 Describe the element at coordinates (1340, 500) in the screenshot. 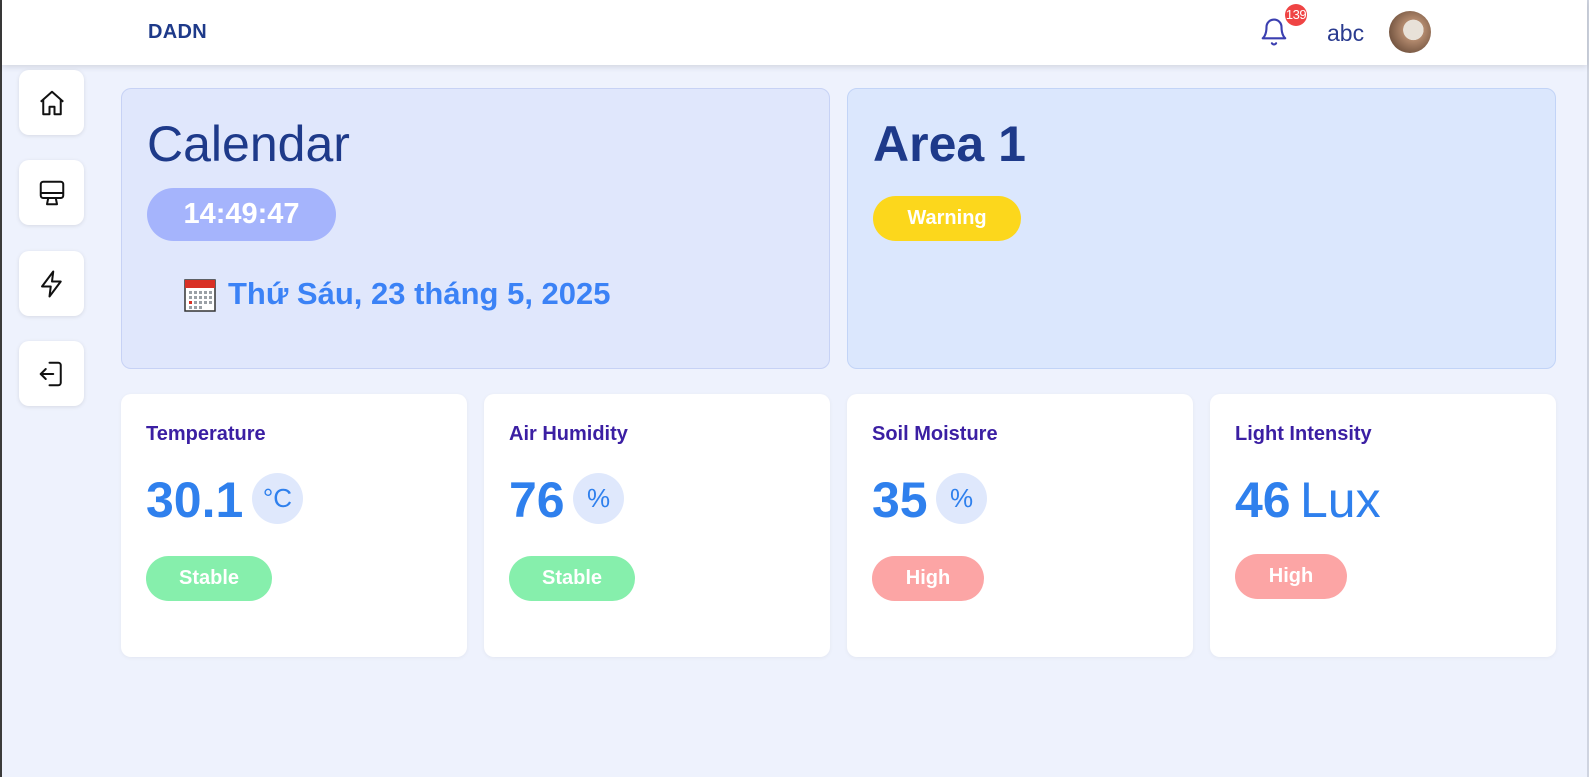

I see `metric-unit: Lux` at that location.